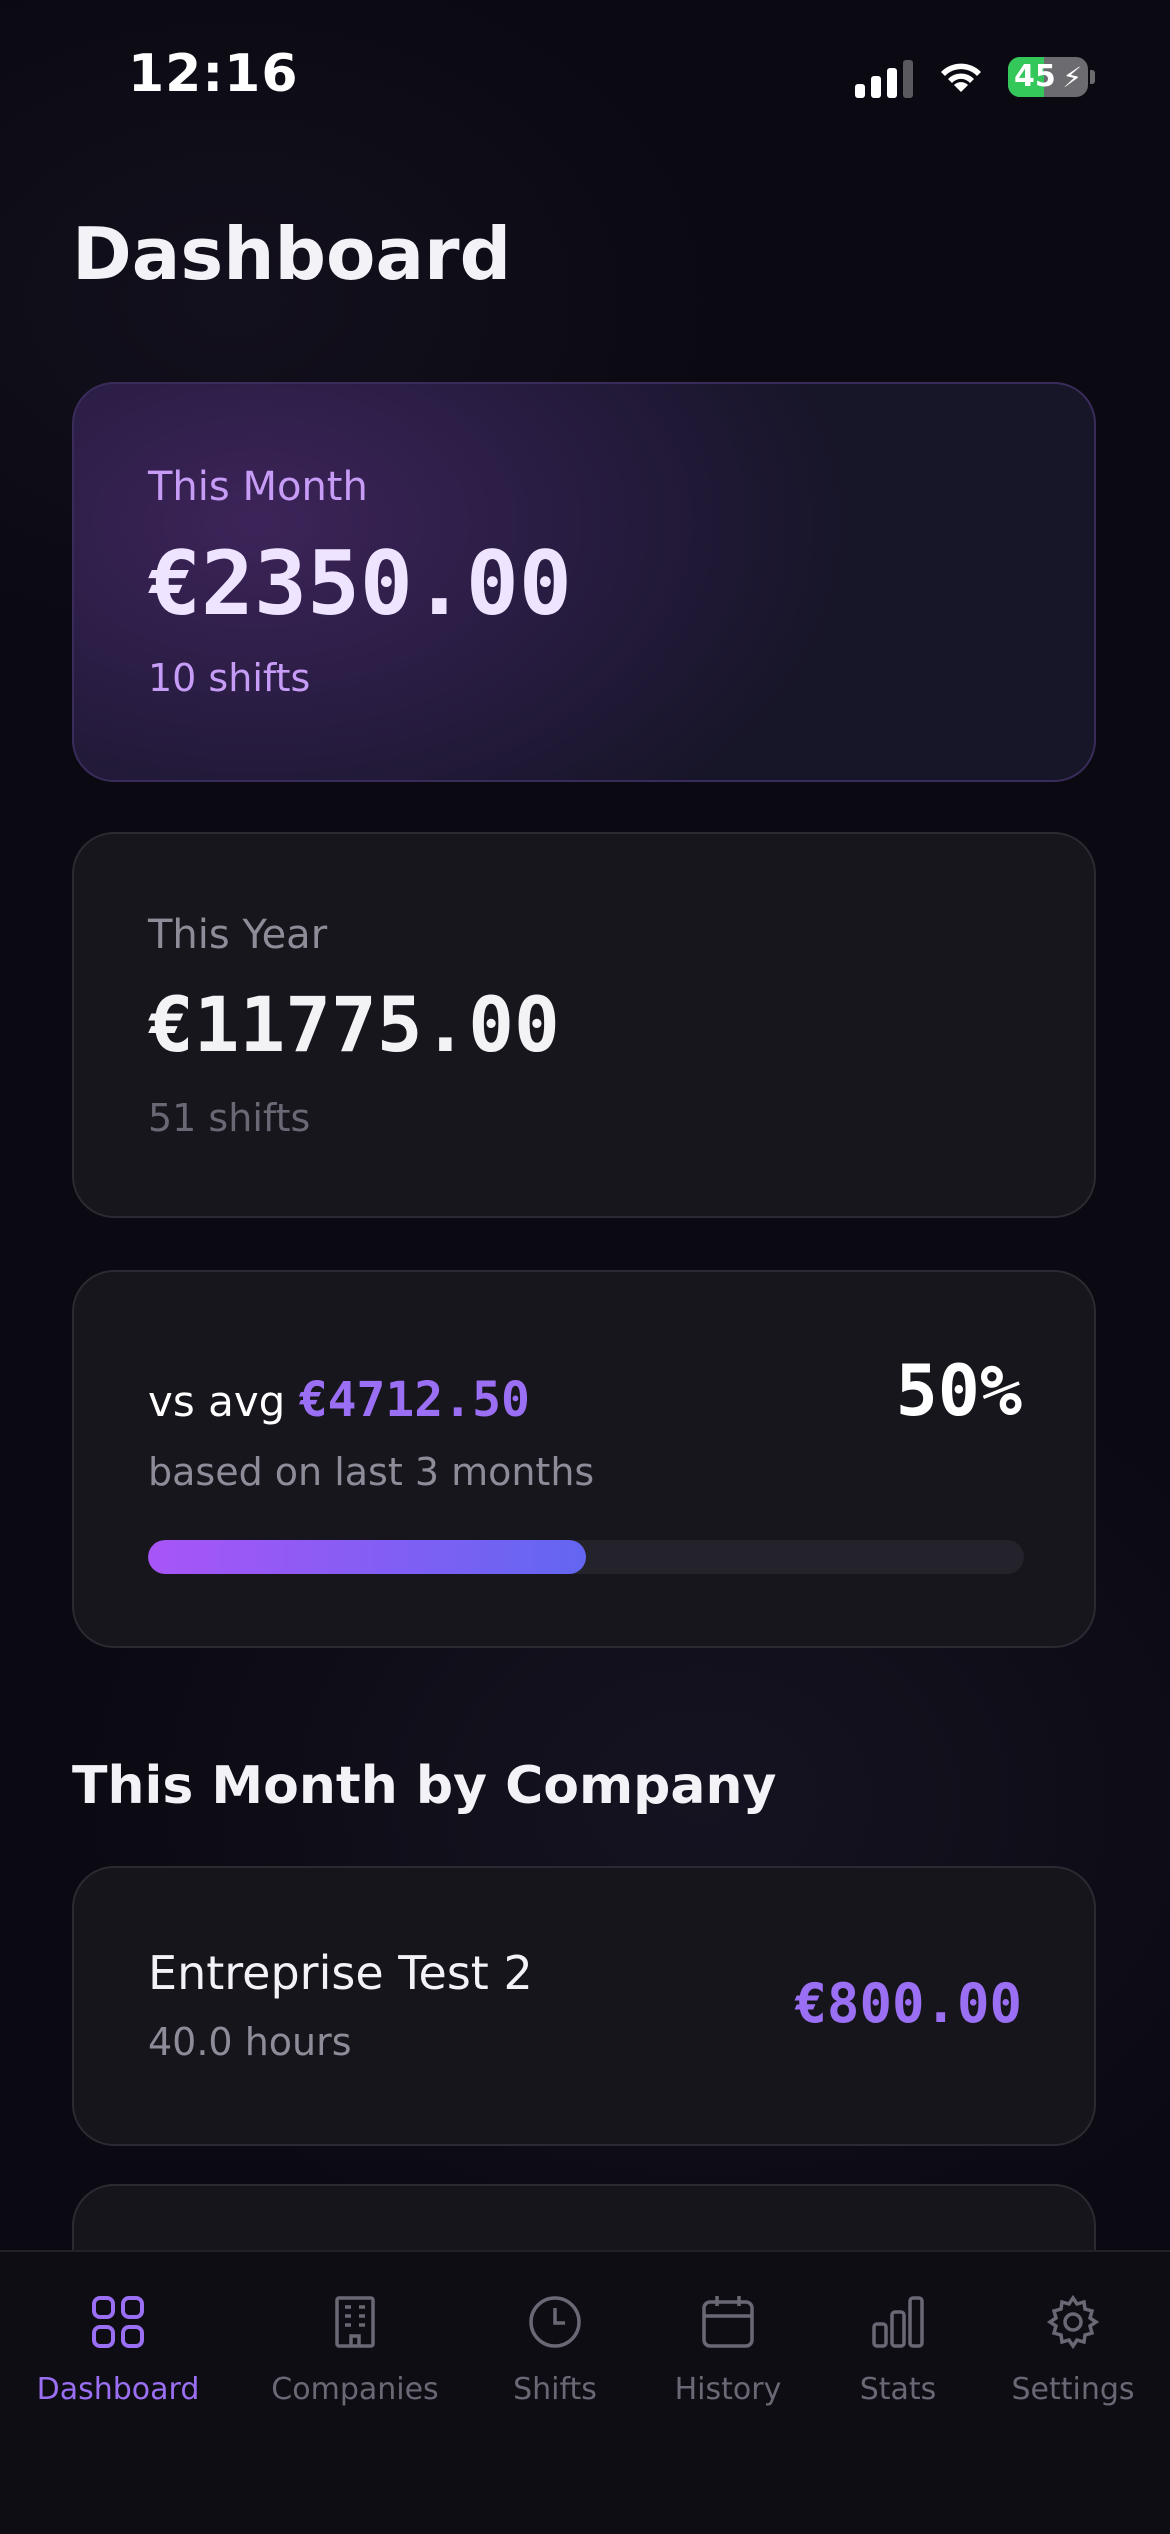  I want to click on calendar-icon, so click(728, 2322).